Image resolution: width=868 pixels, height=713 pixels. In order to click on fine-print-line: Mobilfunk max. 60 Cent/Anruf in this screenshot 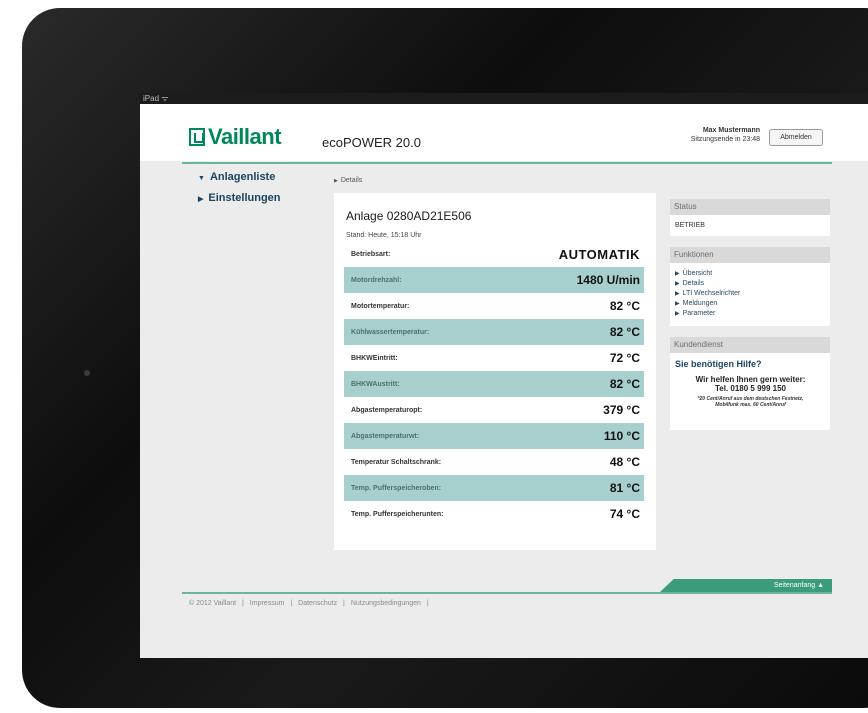, I will do `click(750, 405)`.